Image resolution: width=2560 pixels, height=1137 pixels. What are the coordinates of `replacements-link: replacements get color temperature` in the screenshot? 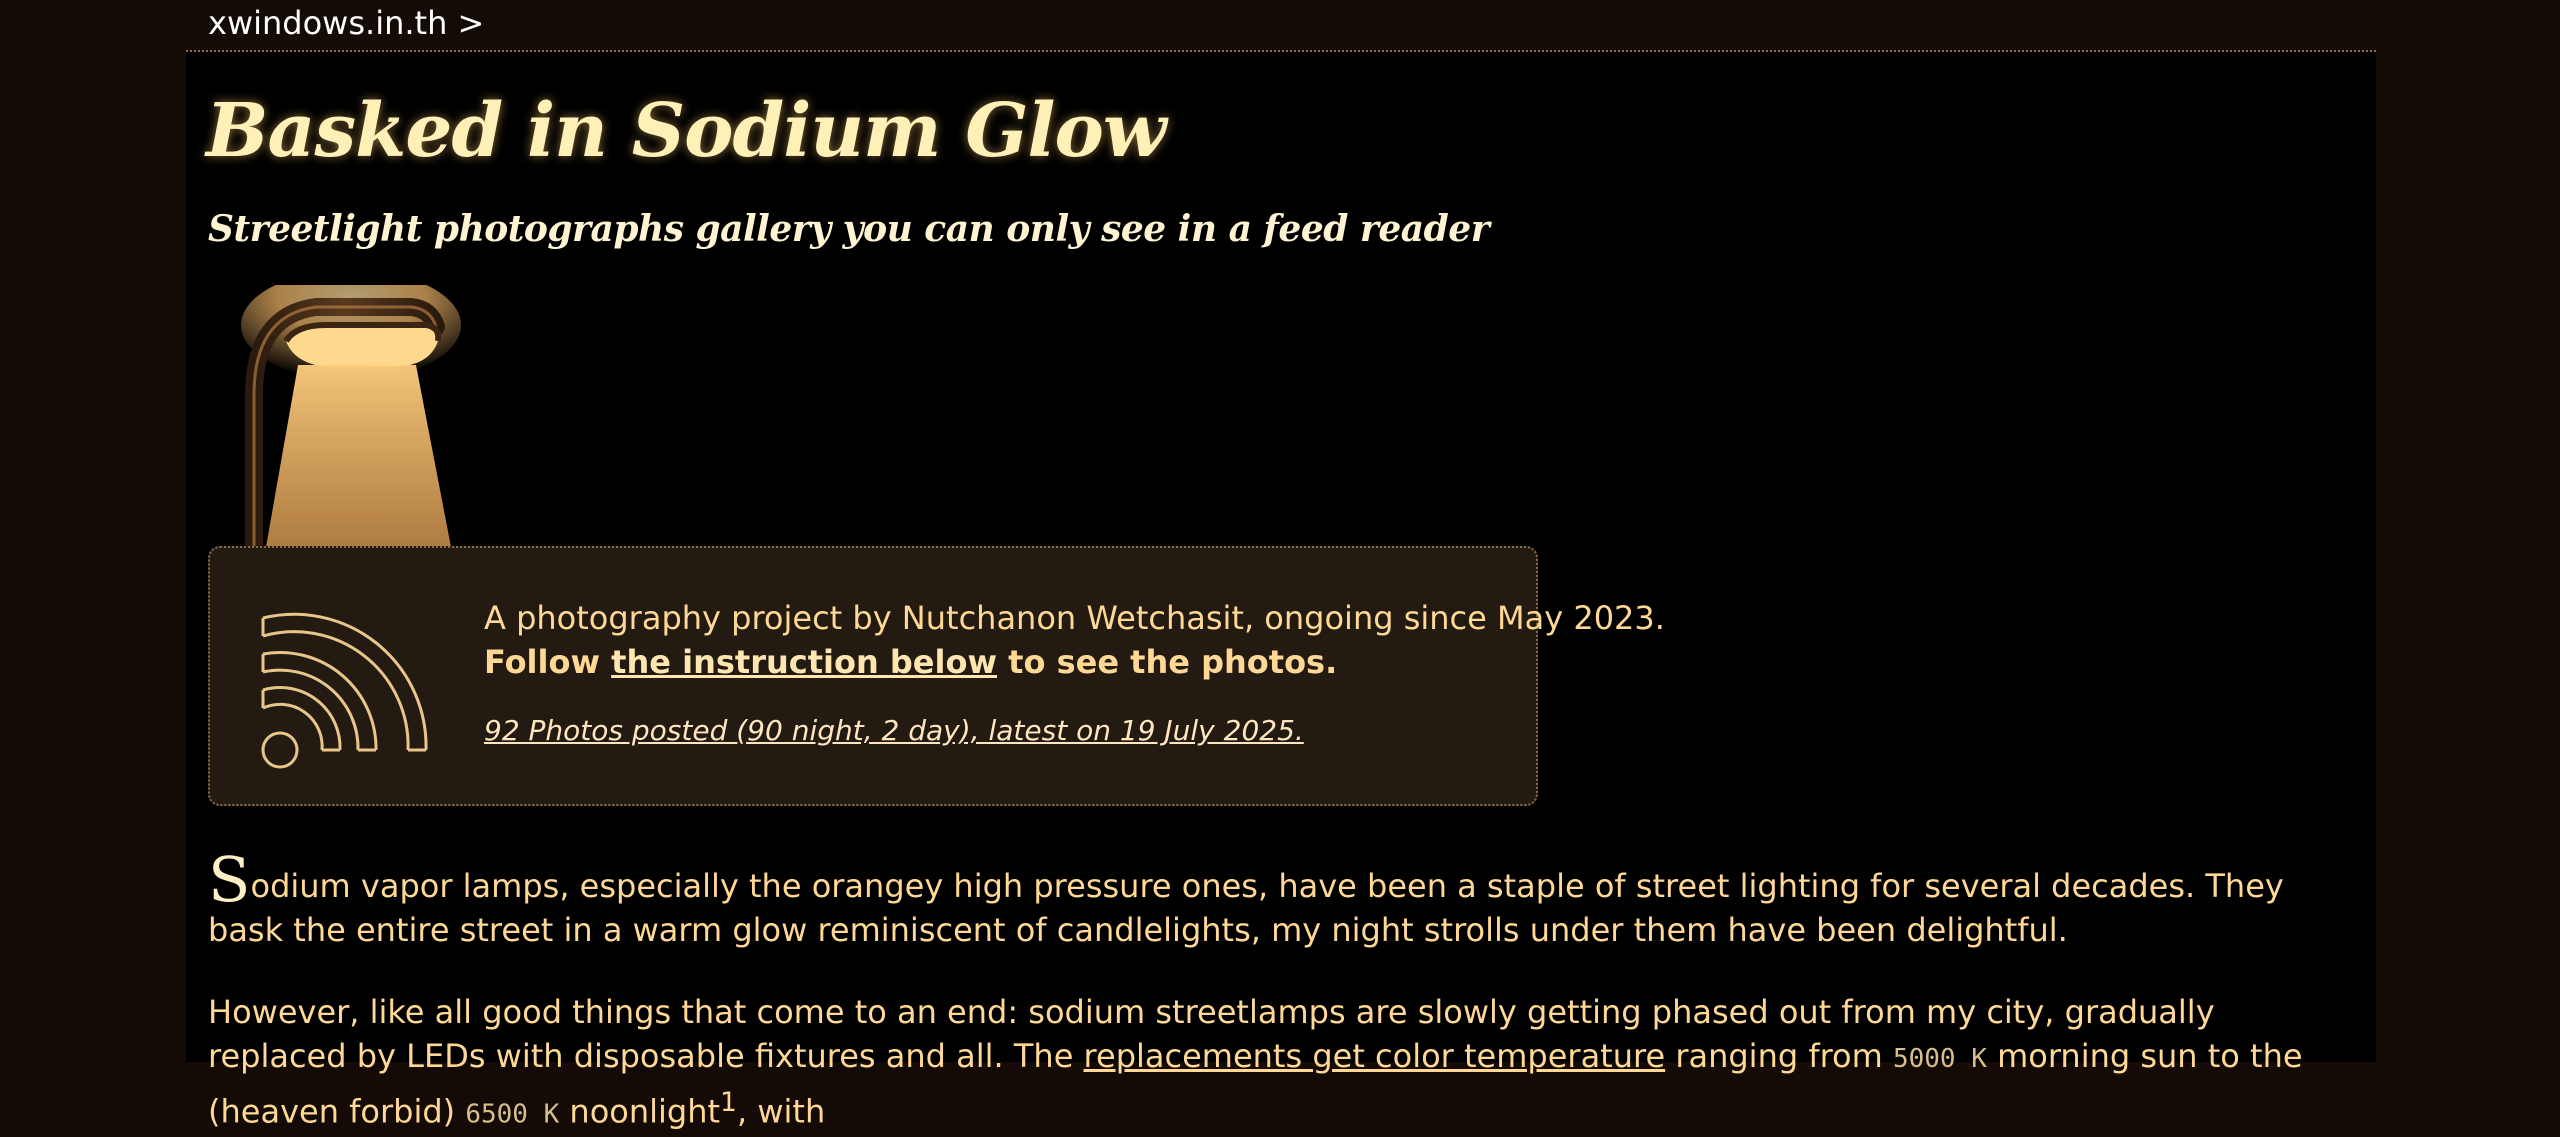 It's located at (1375, 1056).